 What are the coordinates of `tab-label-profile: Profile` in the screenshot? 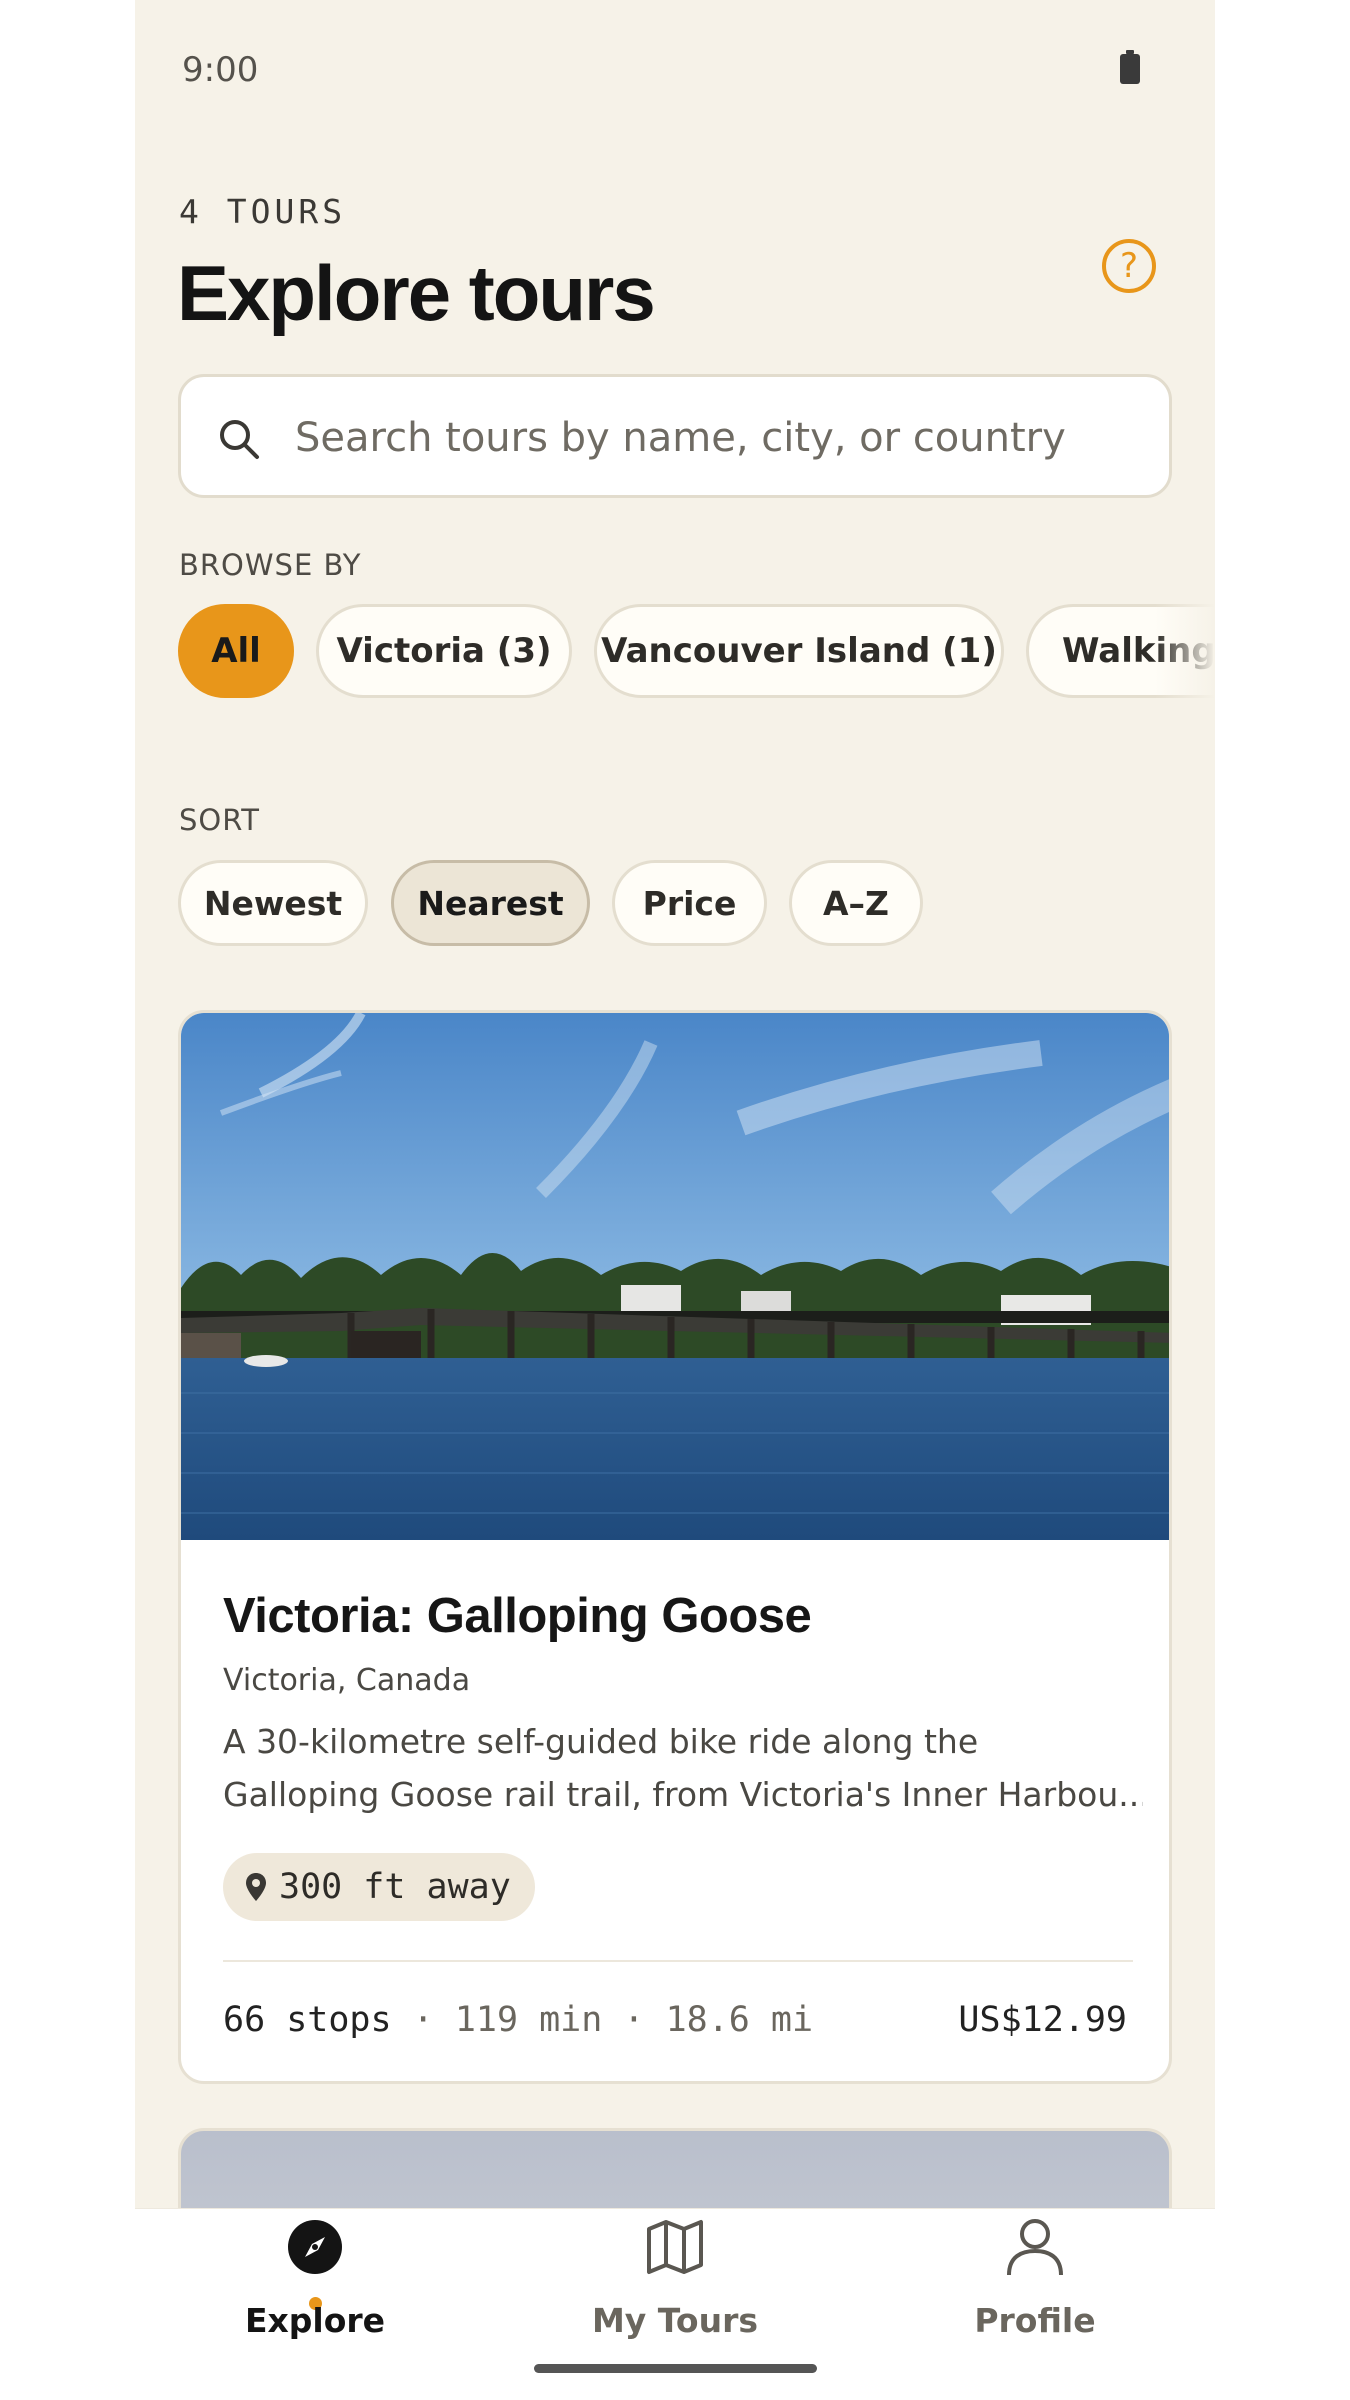 It's located at (1035, 2320).